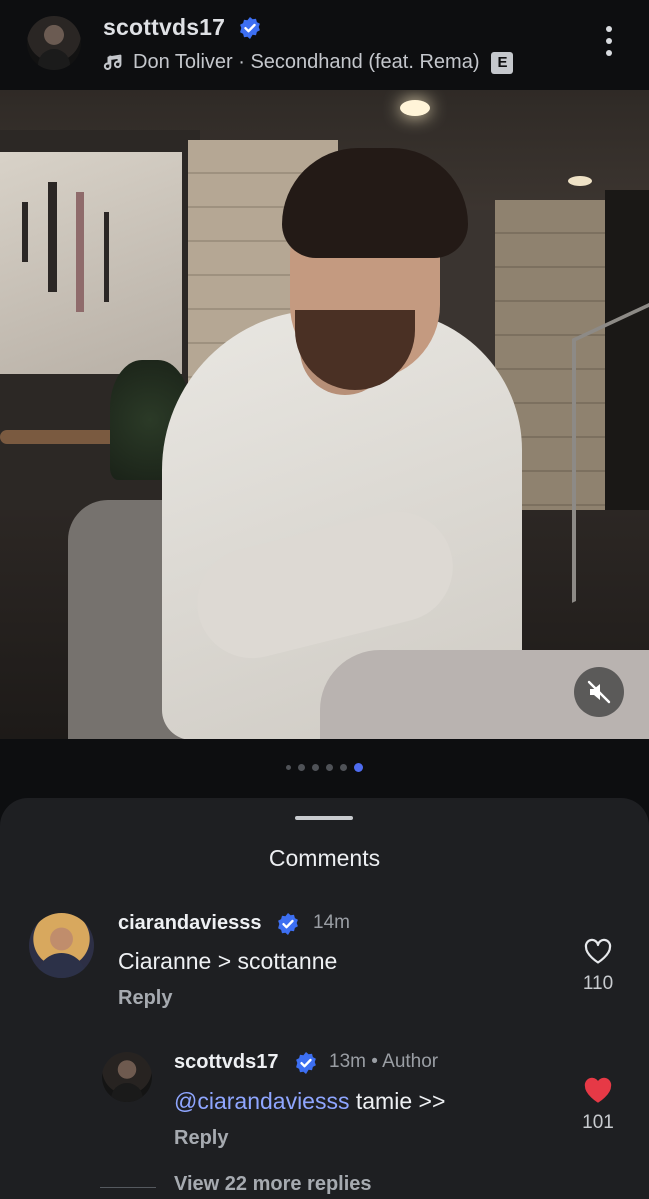 This screenshot has height=1199, width=649. Describe the element at coordinates (54, 43) in the screenshot. I see `author-avatar` at that location.